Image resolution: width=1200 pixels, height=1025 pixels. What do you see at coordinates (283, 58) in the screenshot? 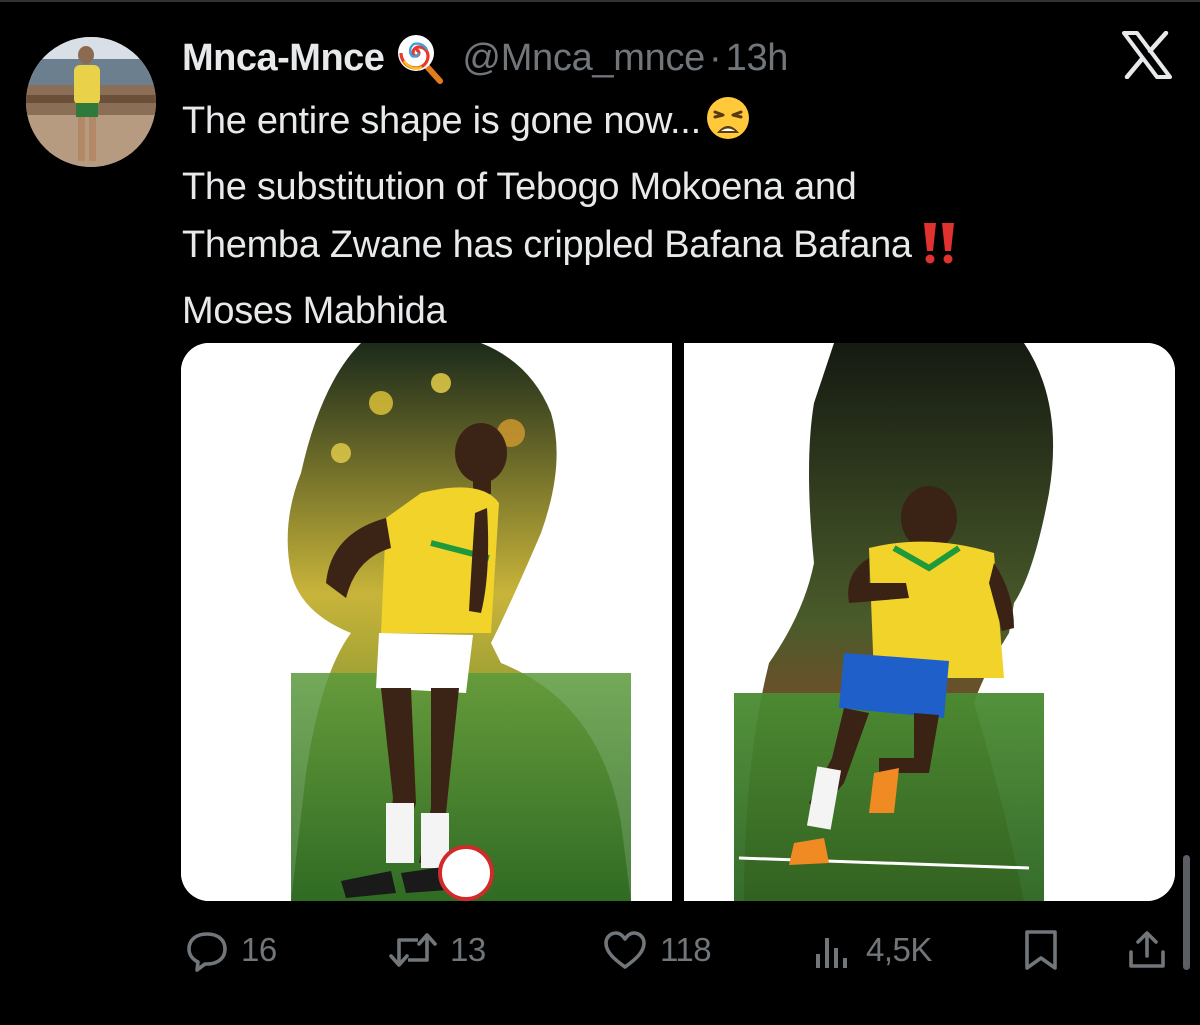
I see `display-name: Mnca-Mnce` at bounding box center [283, 58].